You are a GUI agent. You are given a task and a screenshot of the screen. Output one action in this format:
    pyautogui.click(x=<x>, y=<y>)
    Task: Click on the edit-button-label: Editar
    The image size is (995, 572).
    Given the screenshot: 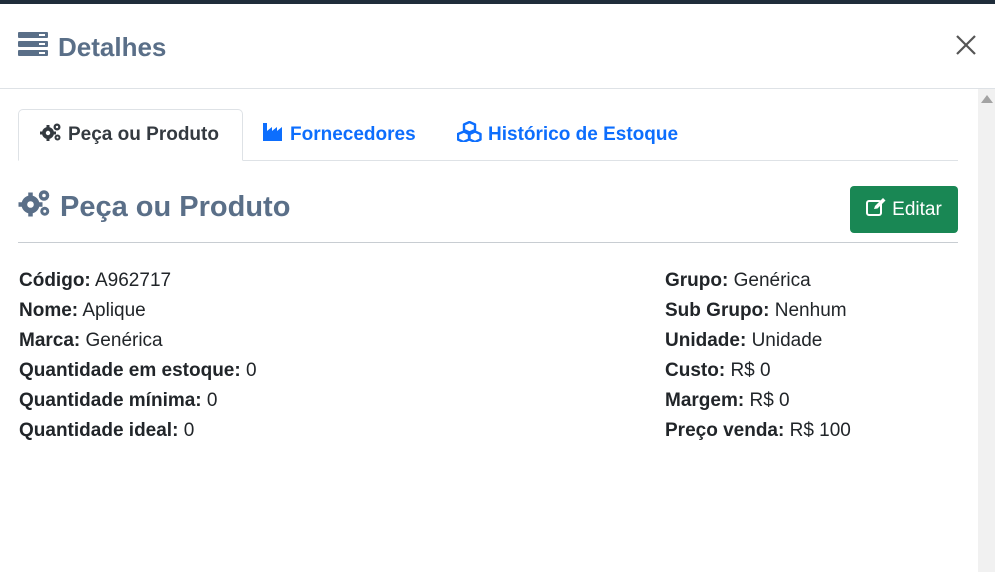 What is the action you would take?
    pyautogui.click(x=917, y=209)
    